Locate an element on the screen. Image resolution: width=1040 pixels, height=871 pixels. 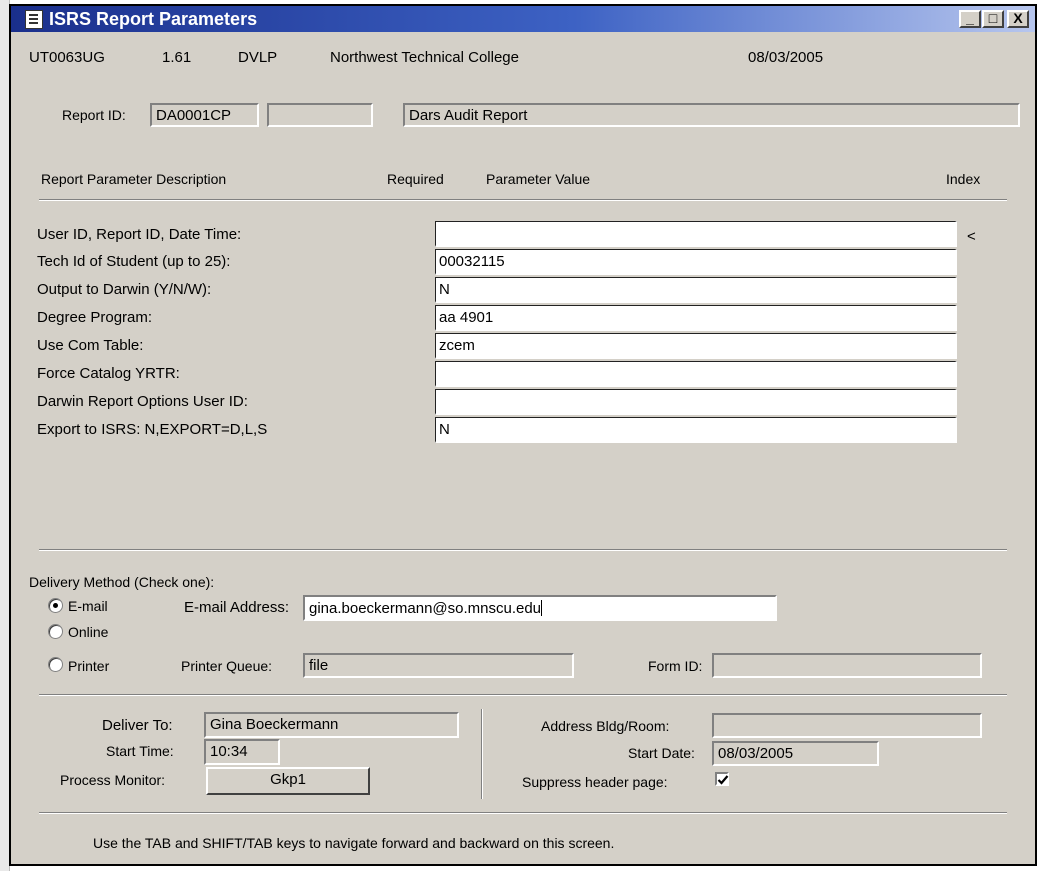
radio-email is located at coordinates (55, 605).